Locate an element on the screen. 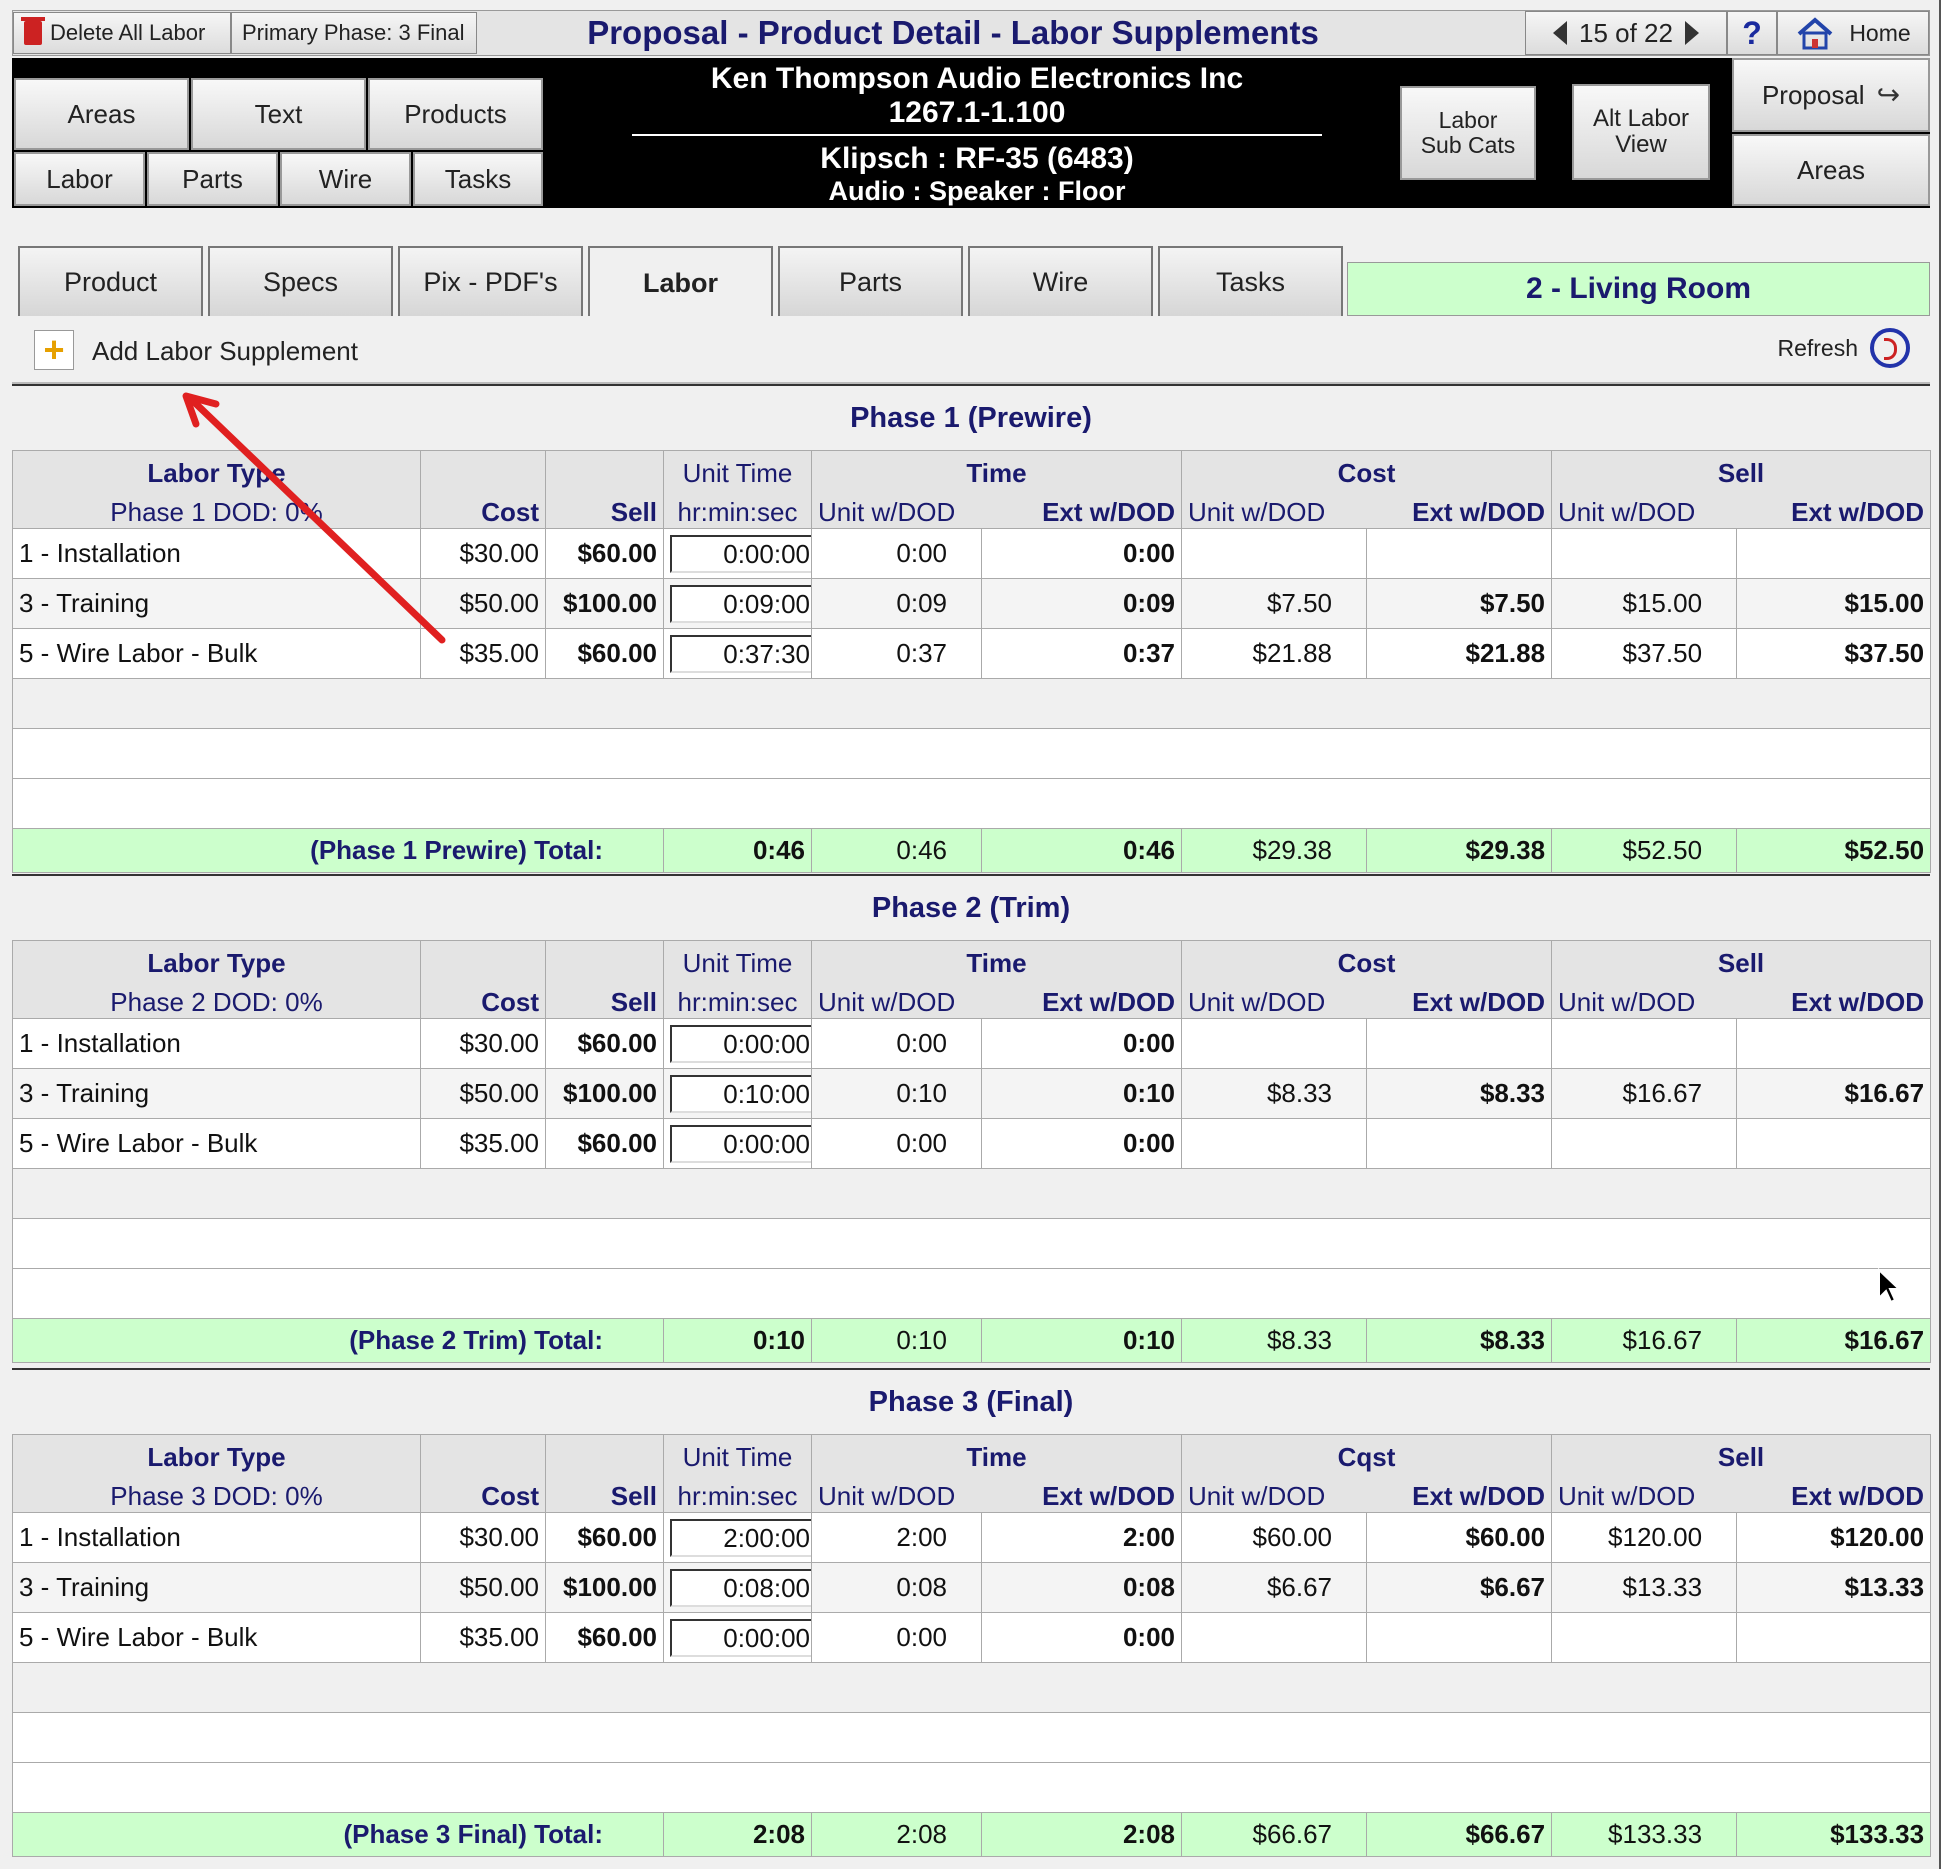 This screenshot has width=1941, height=1869. unit-time-cell: 0:08:00 is located at coordinates (737, 1587).